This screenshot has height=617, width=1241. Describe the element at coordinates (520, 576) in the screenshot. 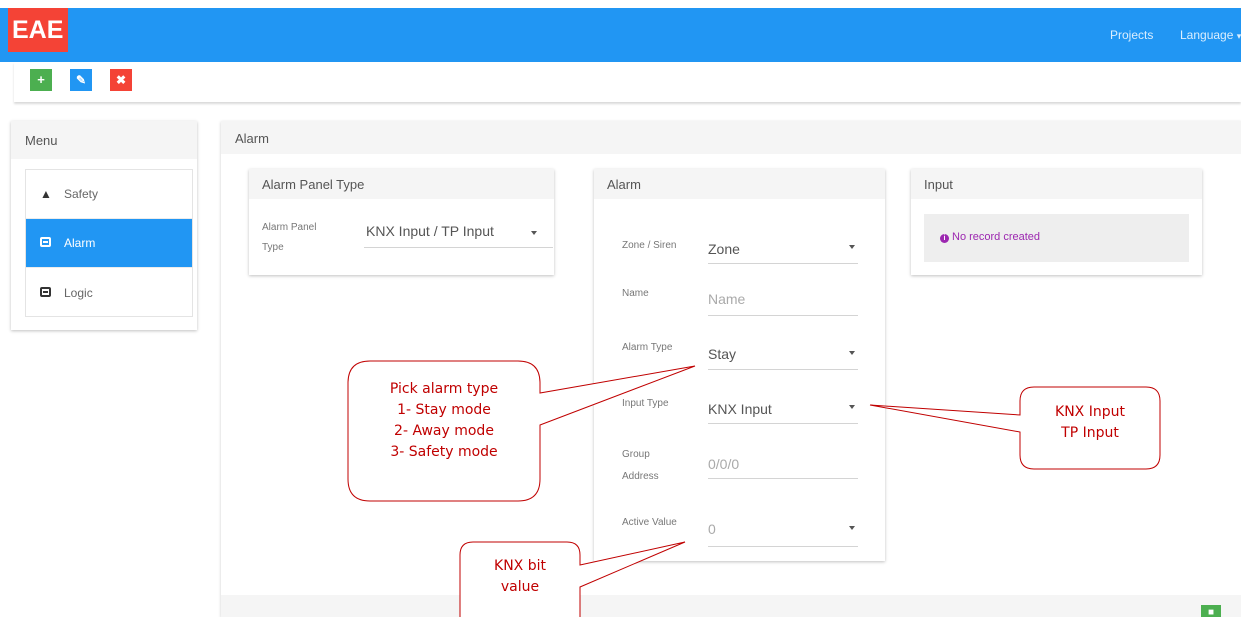

I see `active-value-annotation: KNX bit value` at that location.